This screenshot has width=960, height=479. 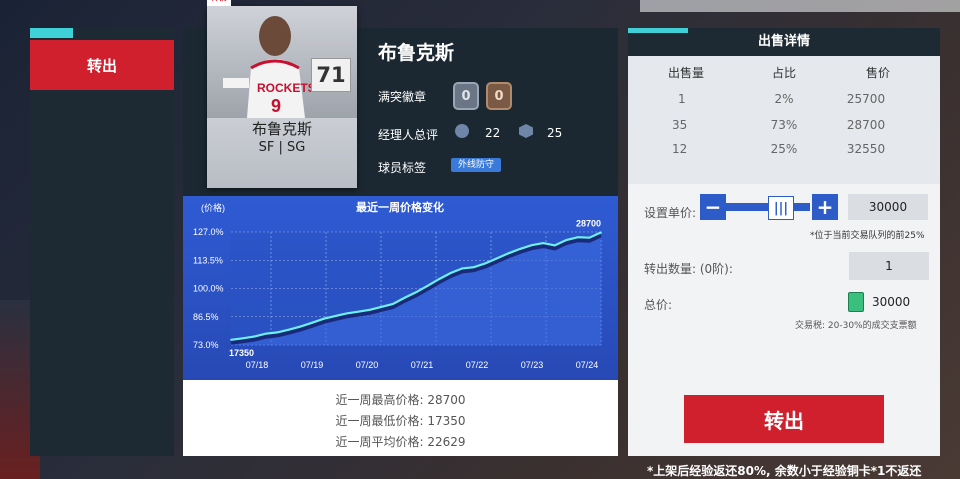 I want to click on unit-price-label: 设置单价:, so click(x=670, y=213).